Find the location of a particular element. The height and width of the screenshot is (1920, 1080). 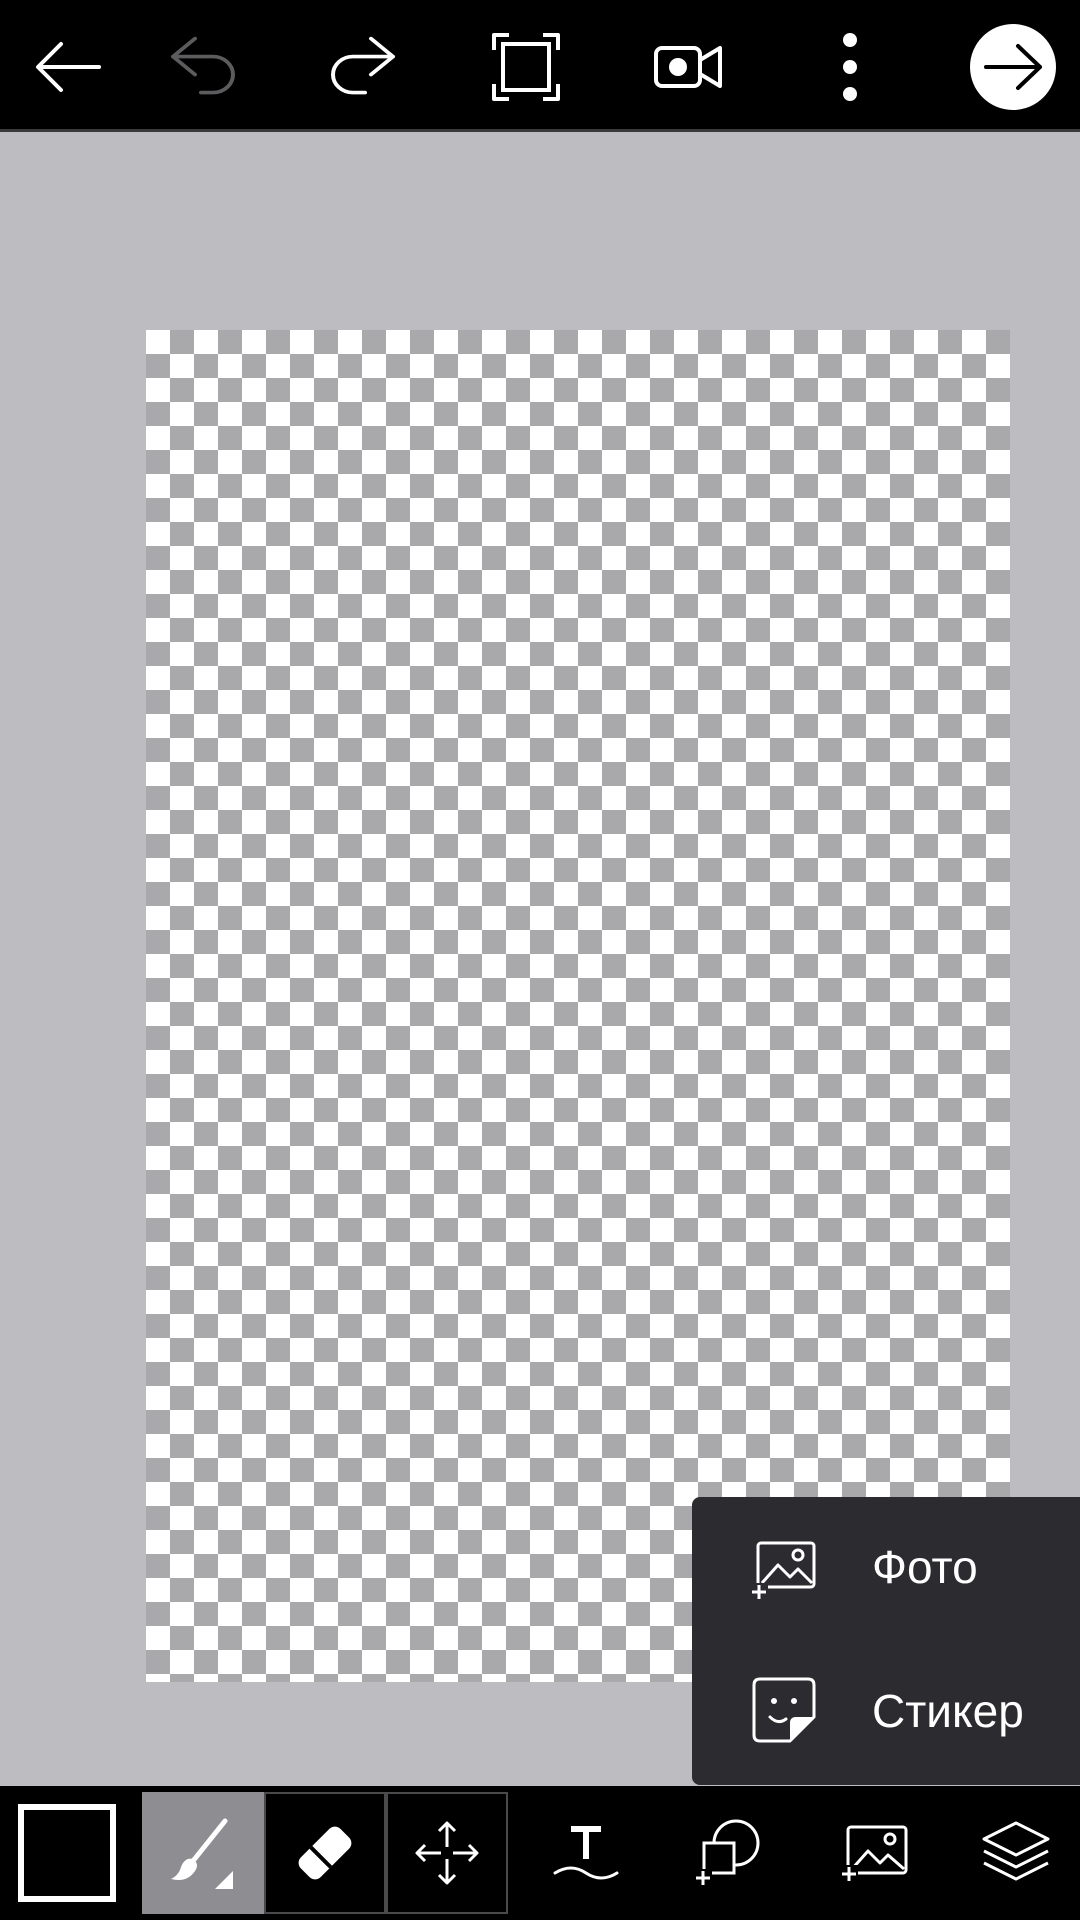

video-camera-icon is located at coordinates (688, 67).